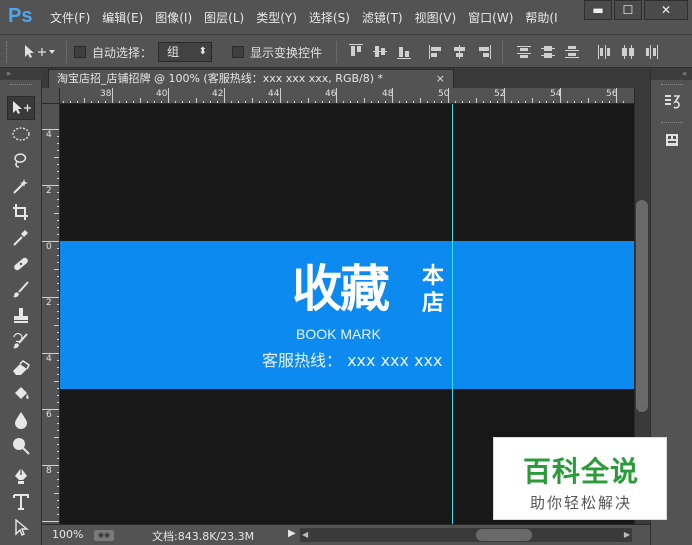 The image size is (692, 545). What do you see at coordinates (203, 536) in the screenshot?
I see `document-info: 文档:843.8K/23.3M` at bounding box center [203, 536].